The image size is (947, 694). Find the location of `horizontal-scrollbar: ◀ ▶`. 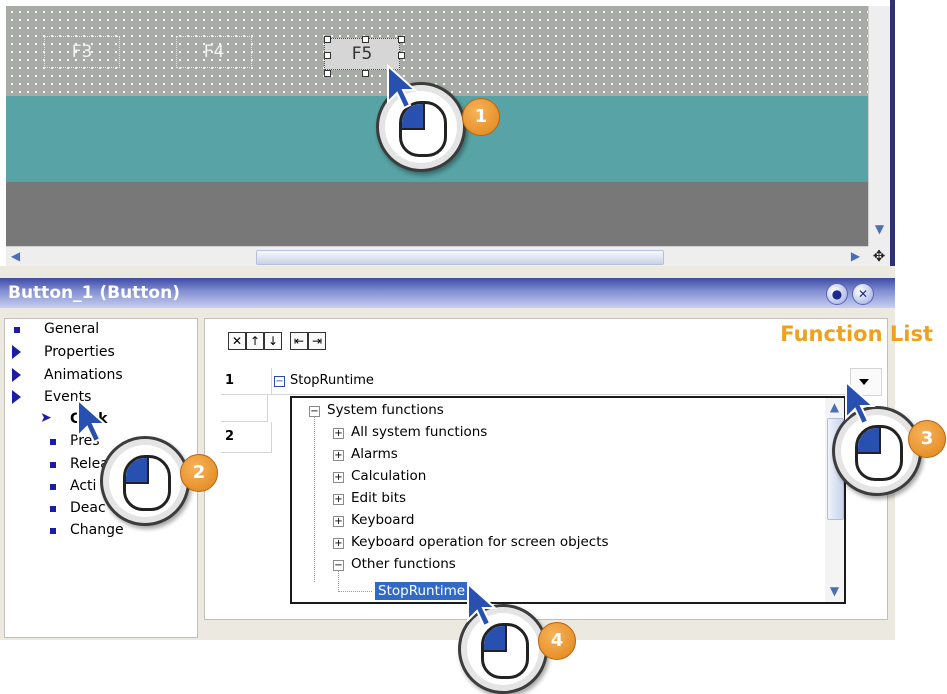

horizontal-scrollbar: ◀ ▶ is located at coordinates (437, 256).